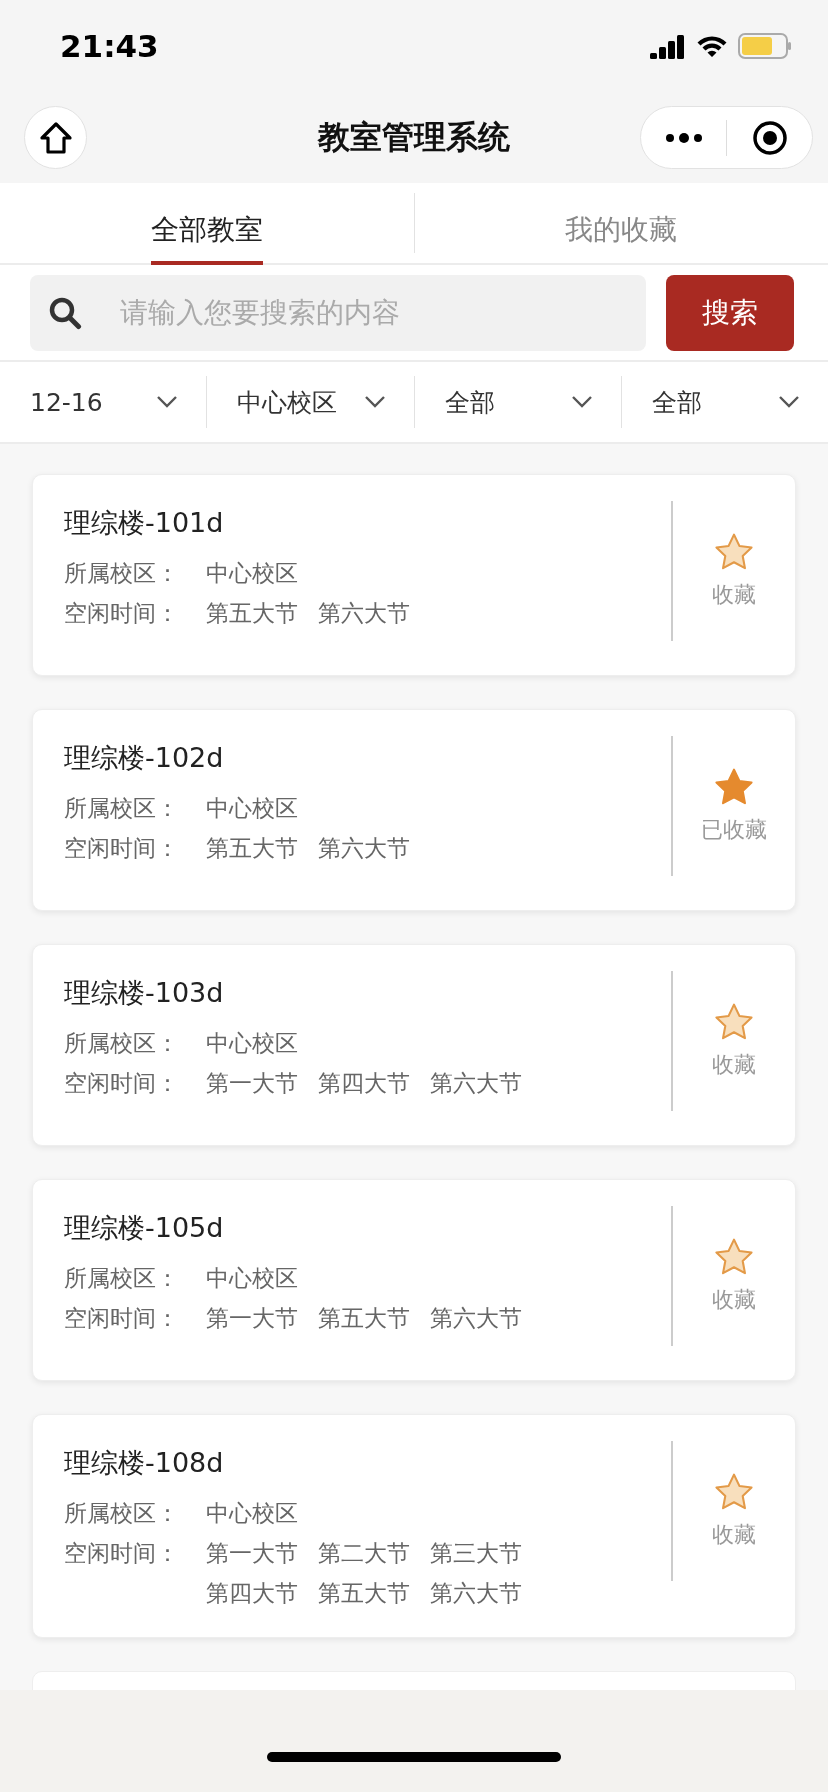 The width and height of the screenshot is (828, 1792). Describe the element at coordinates (55, 137) in the screenshot. I see `home-icon` at that location.